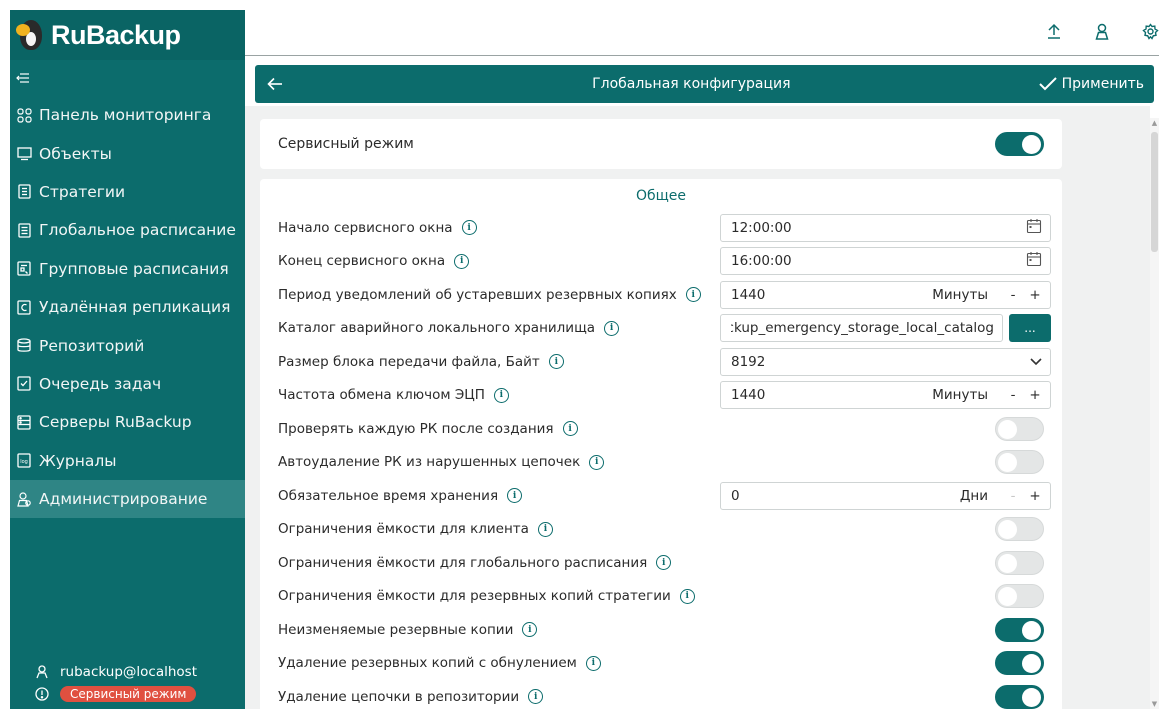  I want to click on status-badge: Сервисный режим, so click(128, 694).